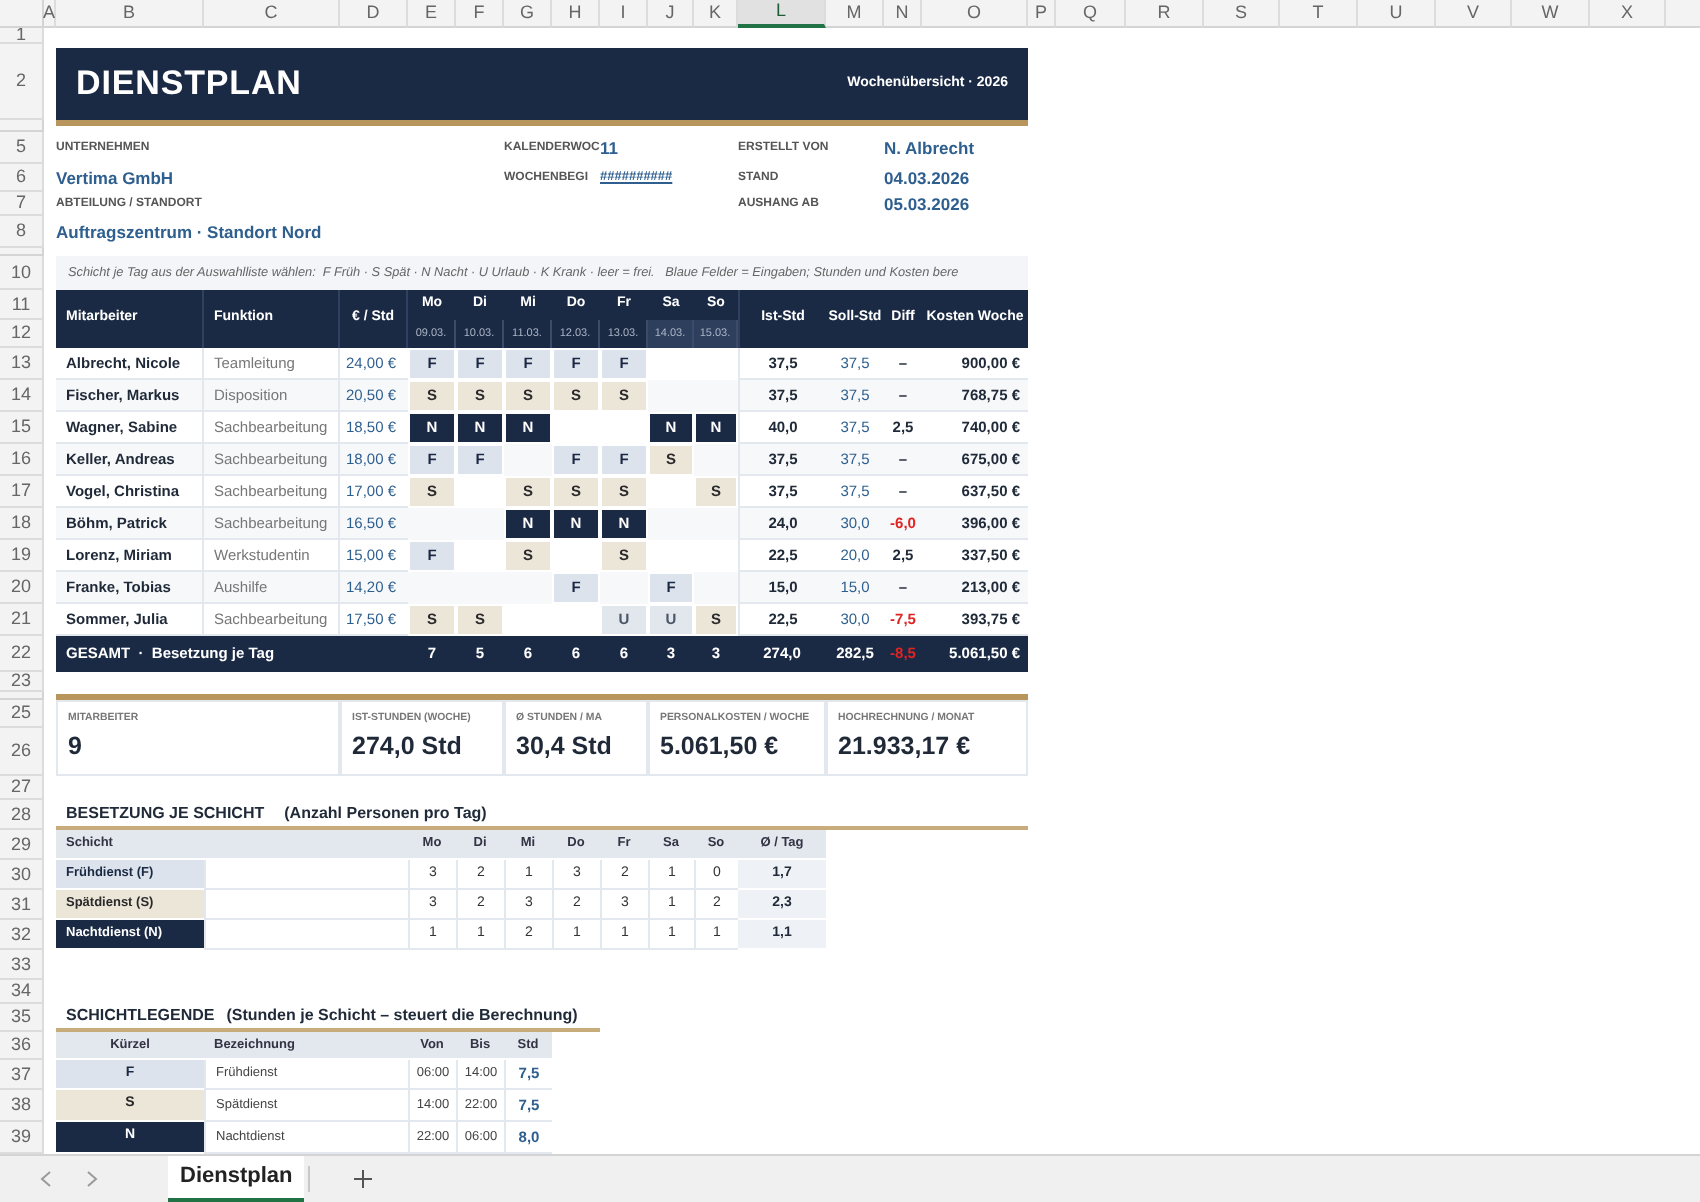  What do you see at coordinates (189, 84) in the screenshot?
I see `page-title: DIENSTPLAN` at bounding box center [189, 84].